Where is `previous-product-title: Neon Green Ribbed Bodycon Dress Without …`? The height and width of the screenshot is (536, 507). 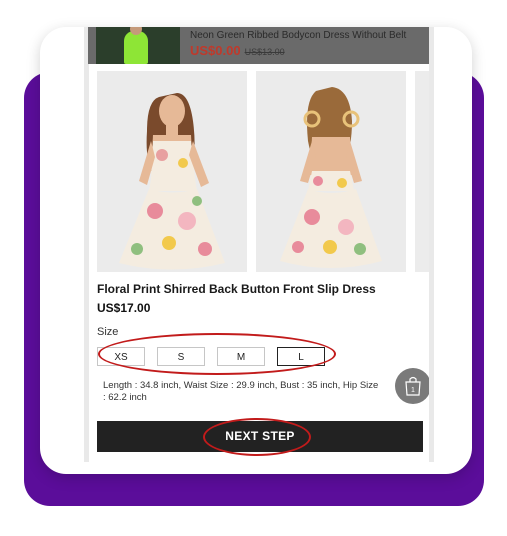
previous-product-title: Neon Green Ribbed Bodycon Dress Without … is located at coordinates (298, 35).